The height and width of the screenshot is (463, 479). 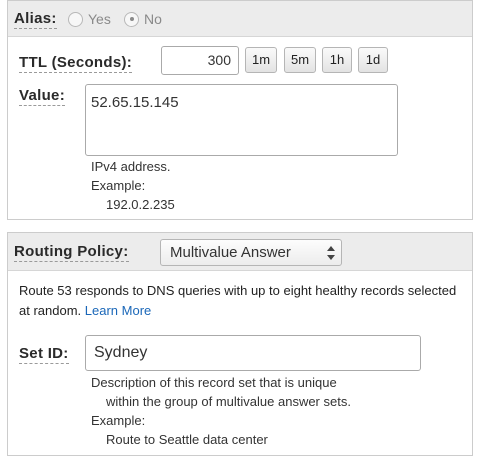 What do you see at coordinates (331, 253) in the screenshot?
I see `select-arrows-icon` at bounding box center [331, 253].